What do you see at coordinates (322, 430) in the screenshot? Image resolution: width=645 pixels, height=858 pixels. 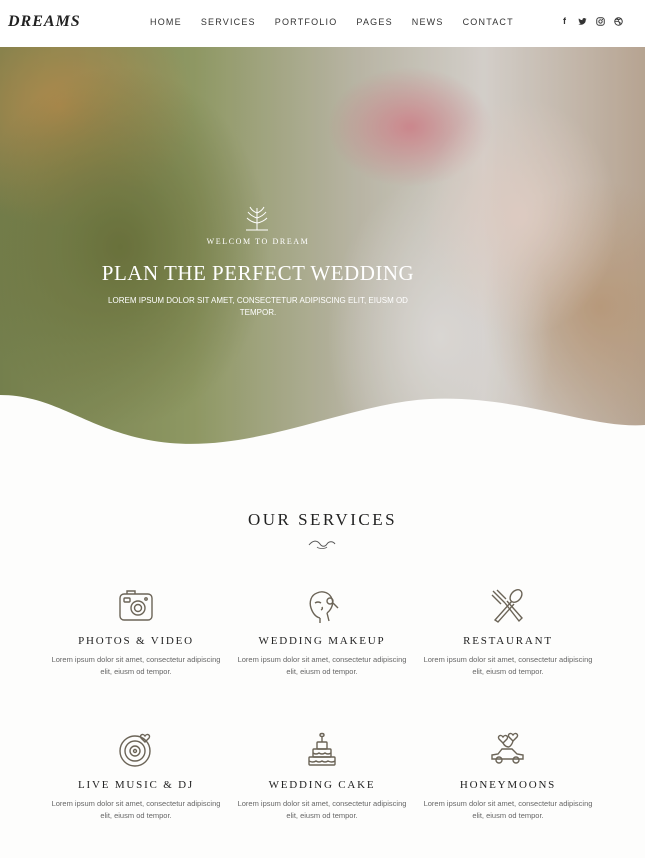 I see `hero-wave-divider` at bounding box center [322, 430].